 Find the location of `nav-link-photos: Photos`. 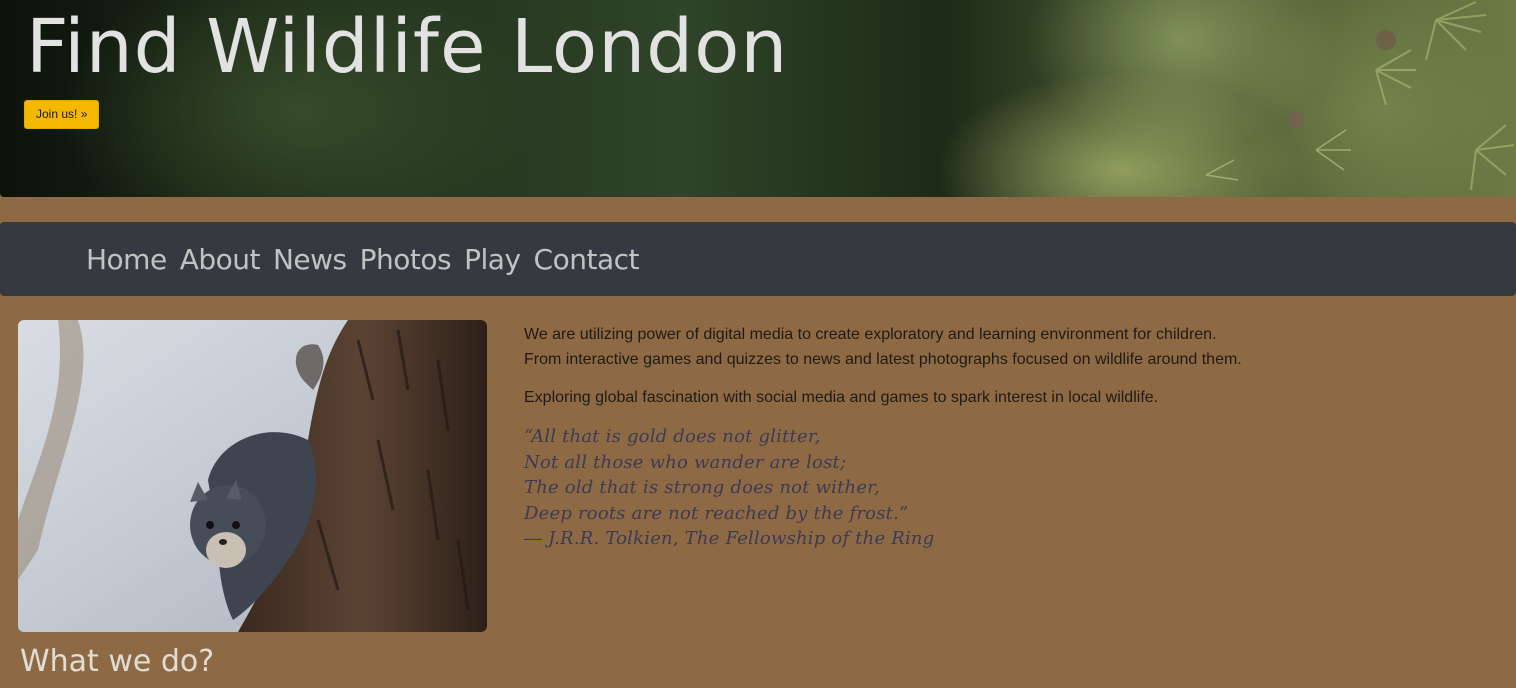

nav-link-photos: Photos is located at coordinates (406, 259).